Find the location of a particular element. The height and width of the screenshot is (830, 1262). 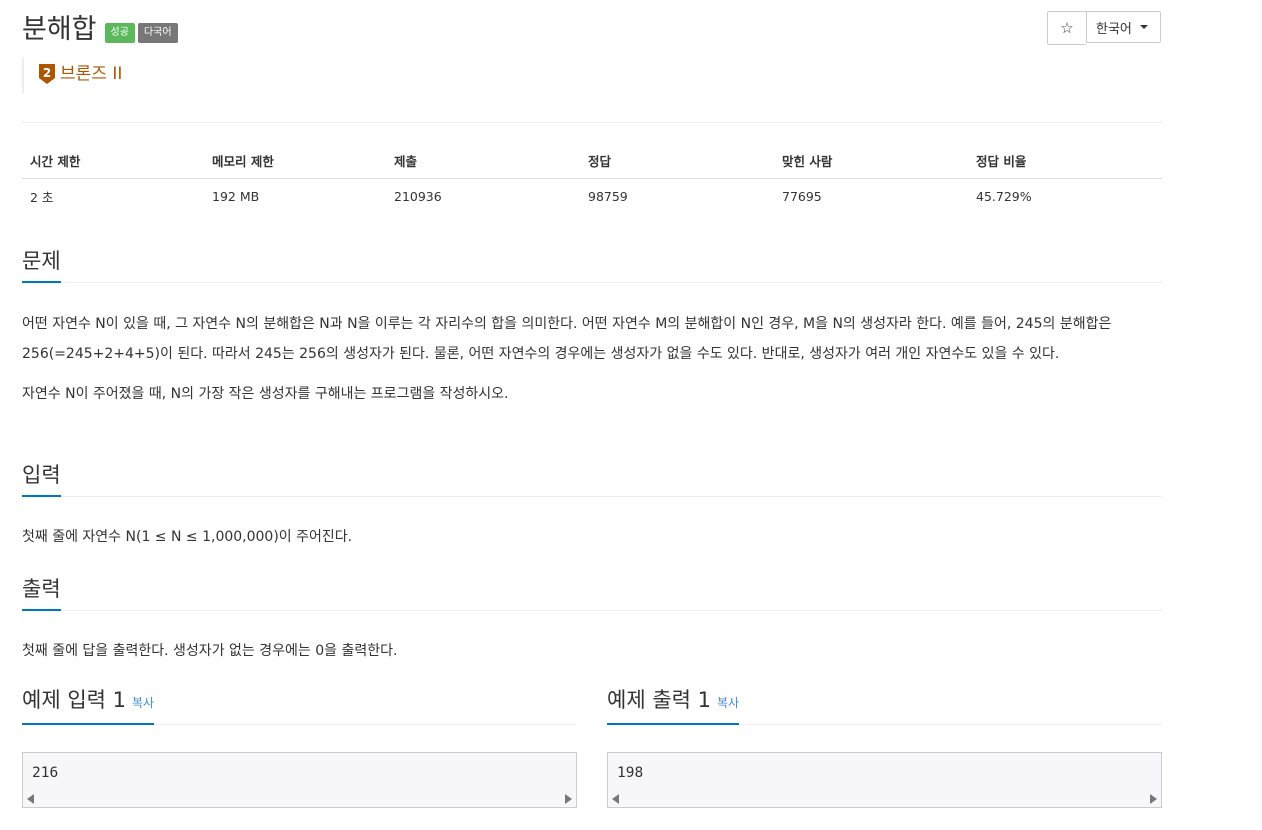

output-description: 첫째 줄에 답을 출력한다. 생성자가 없는 경우에는 0을 출력한다. is located at coordinates (210, 651).